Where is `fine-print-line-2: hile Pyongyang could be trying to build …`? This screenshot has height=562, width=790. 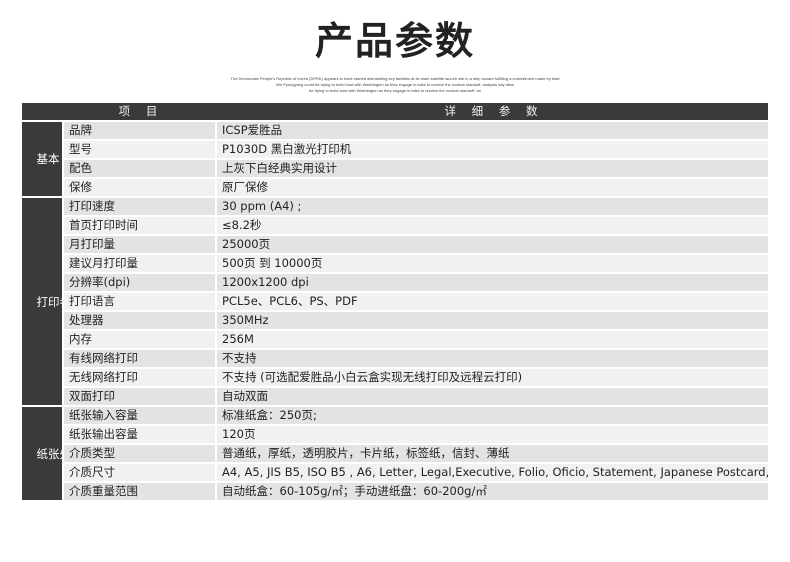 fine-print-line-2: hile Pyongyang could be trying to build … is located at coordinates (395, 84).